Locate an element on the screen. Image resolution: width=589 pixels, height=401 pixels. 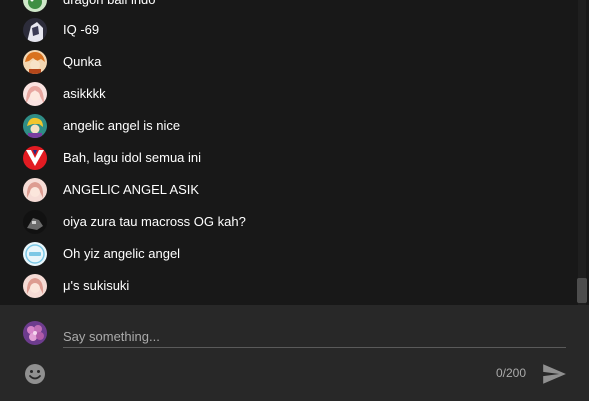
chat-message: angelic angel is nice is located at coordinates (287, 126).